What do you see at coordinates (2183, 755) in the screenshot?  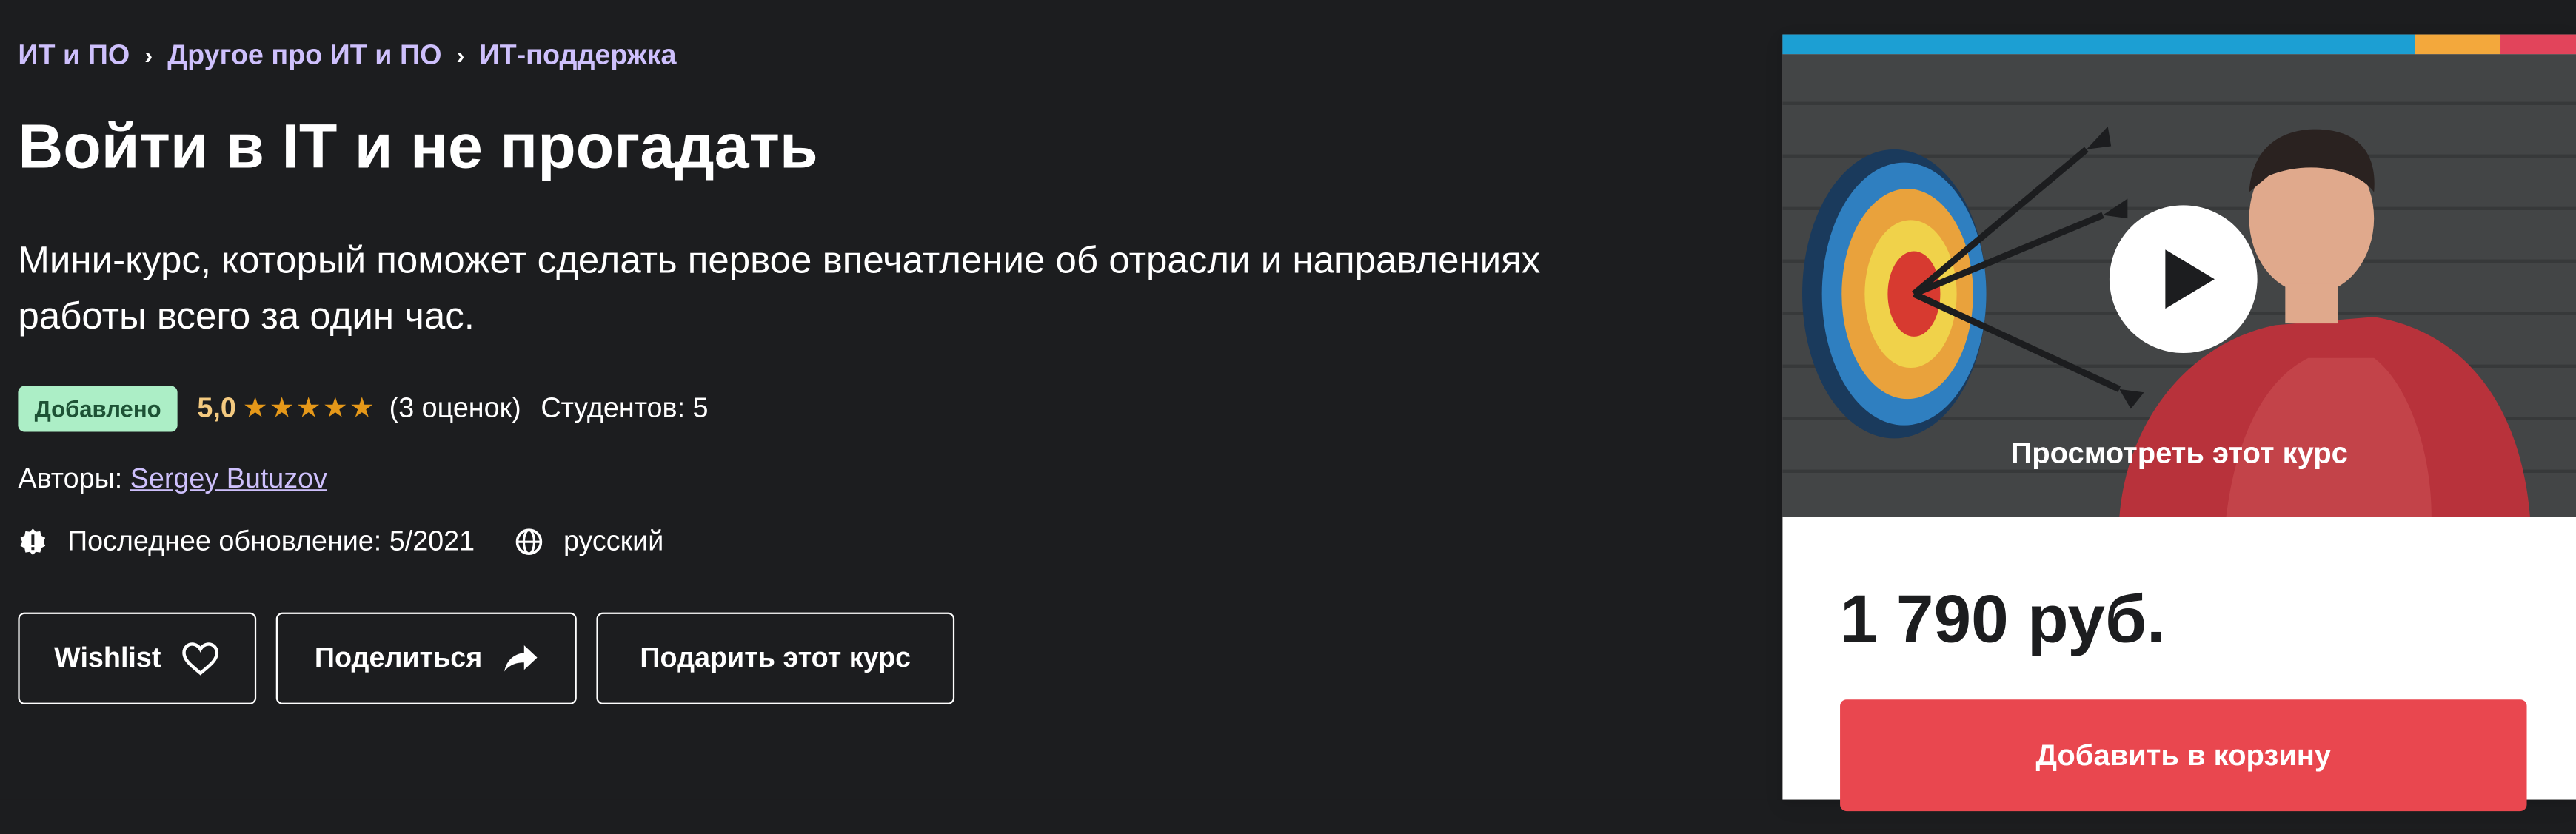 I see `add-to-cart-button: Добавить в корзину` at bounding box center [2183, 755].